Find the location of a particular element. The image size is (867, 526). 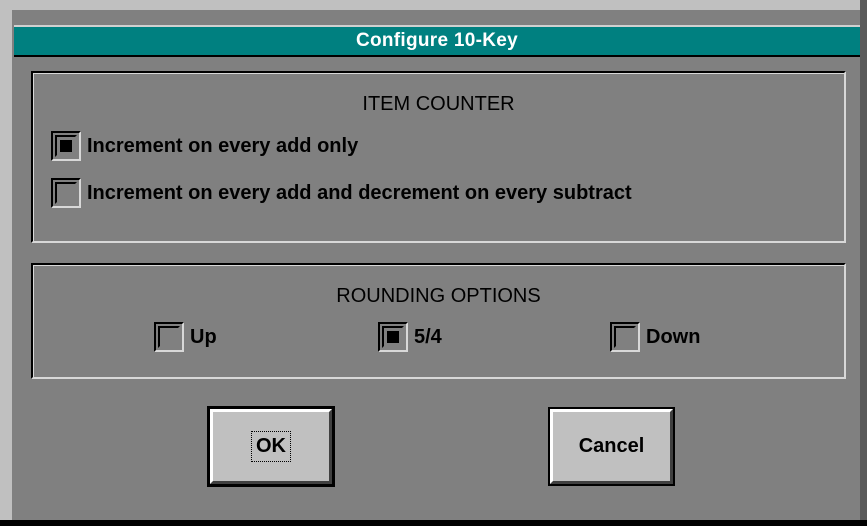

dialog-title: Configure 10-Key is located at coordinates (437, 40).